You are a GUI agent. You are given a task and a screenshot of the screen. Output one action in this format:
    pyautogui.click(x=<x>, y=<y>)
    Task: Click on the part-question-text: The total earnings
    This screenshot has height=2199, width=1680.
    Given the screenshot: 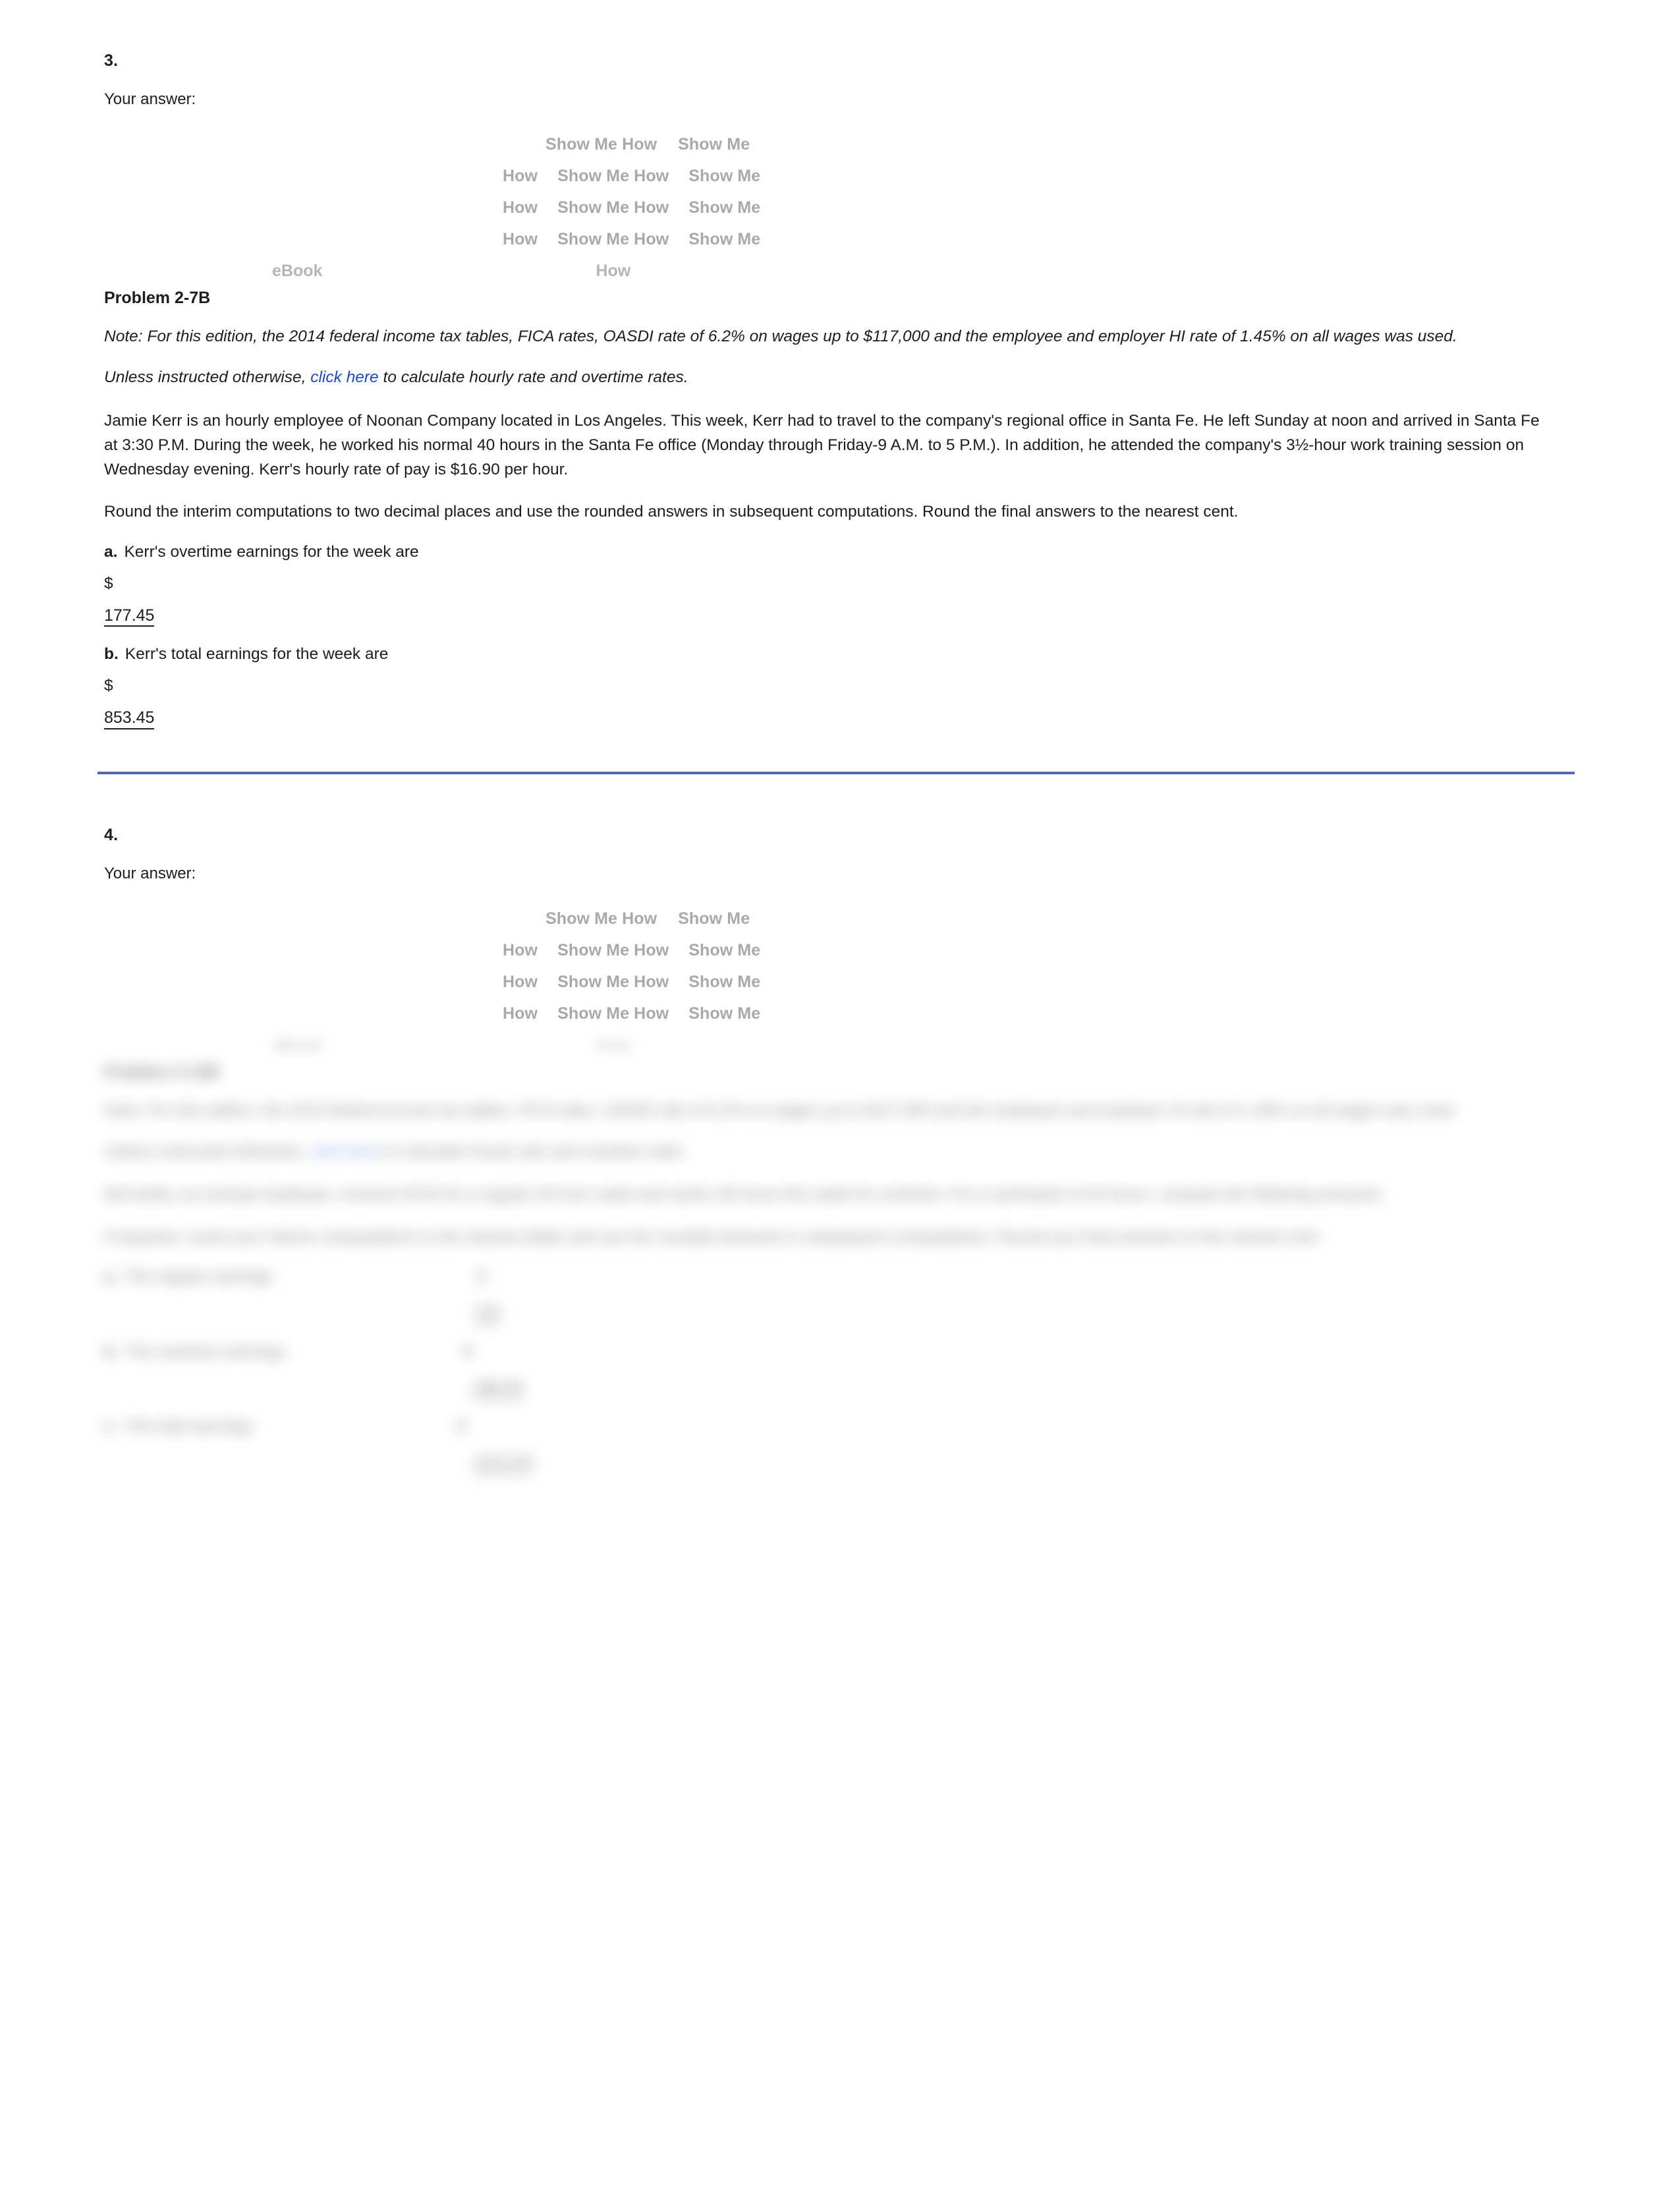 What is the action you would take?
    pyautogui.click(x=189, y=1427)
    